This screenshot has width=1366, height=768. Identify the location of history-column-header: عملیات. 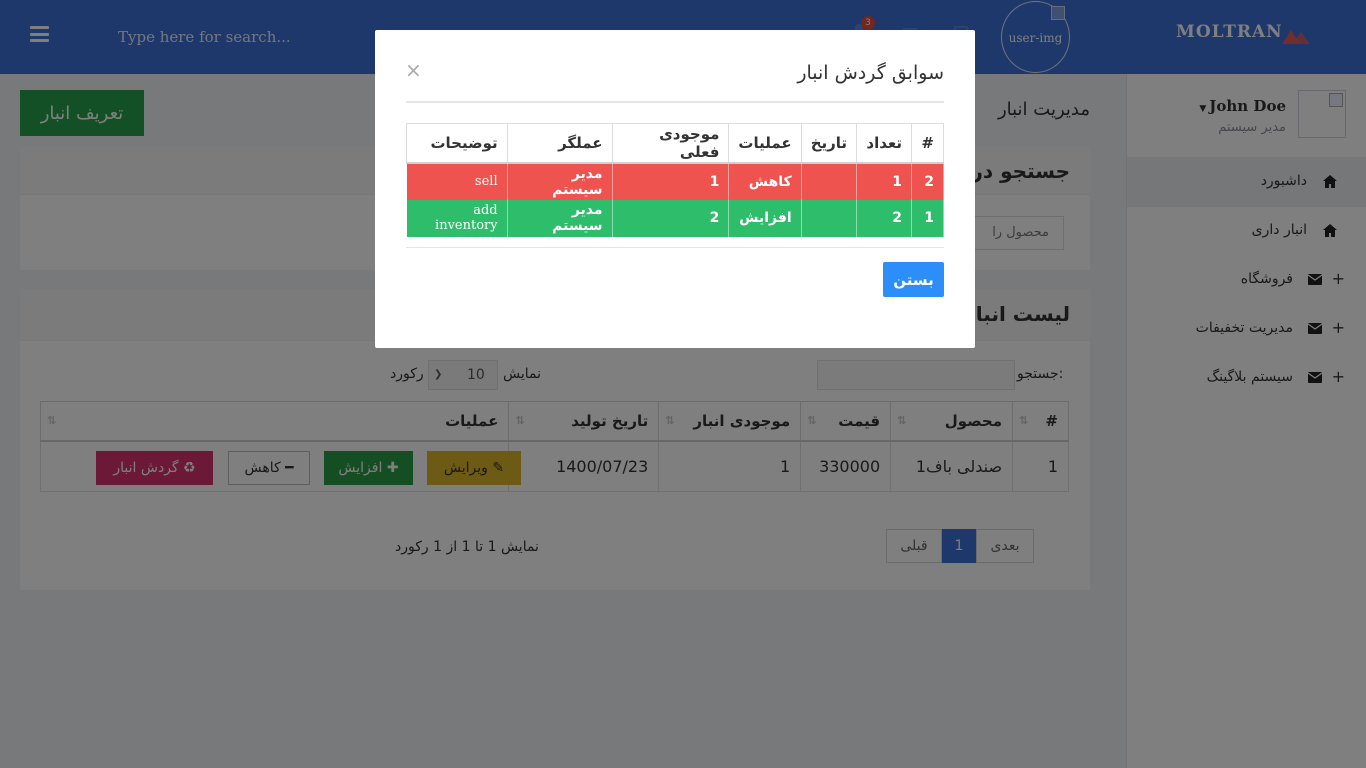
(765, 143).